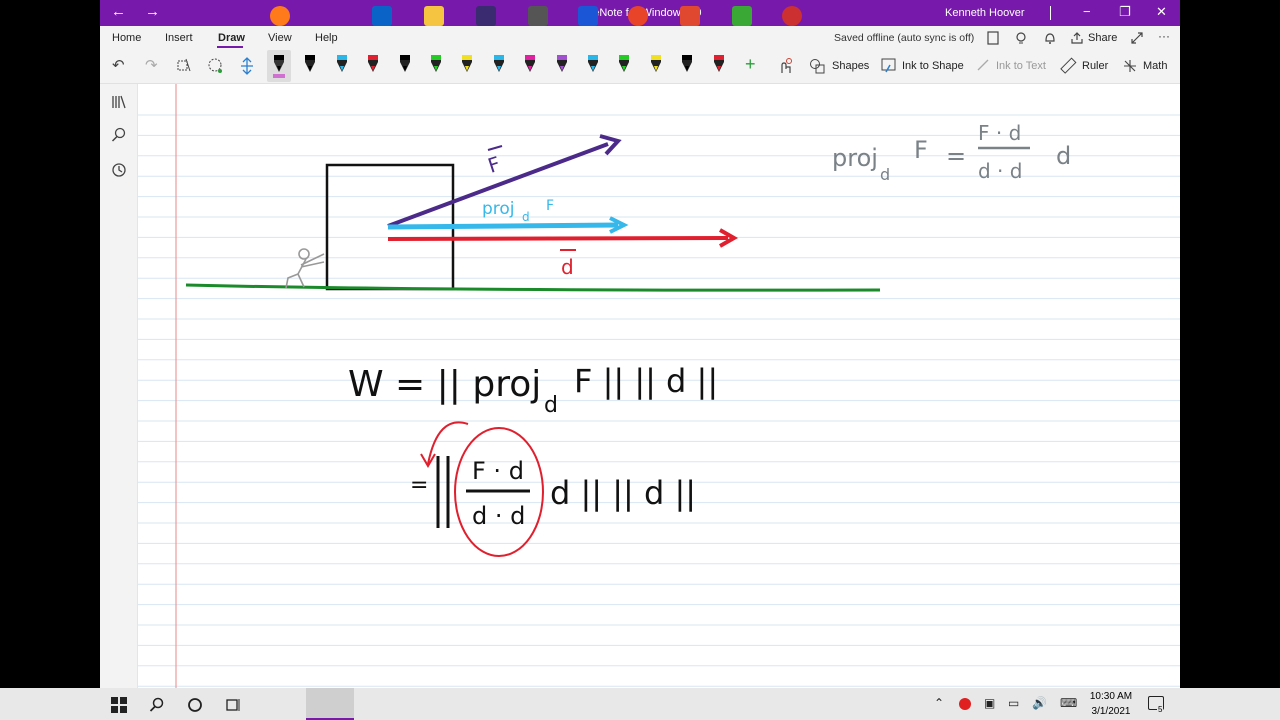 This screenshot has height=720, width=1280. I want to click on displacement-vector, so click(558, 238).